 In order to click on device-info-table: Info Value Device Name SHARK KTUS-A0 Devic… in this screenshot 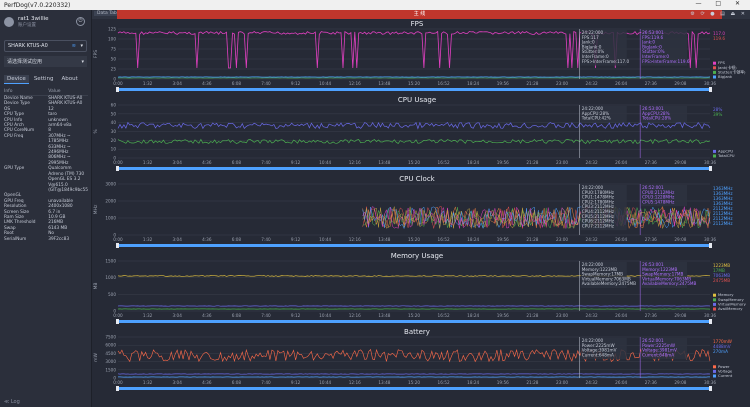, I will do `click(46, 165)`.